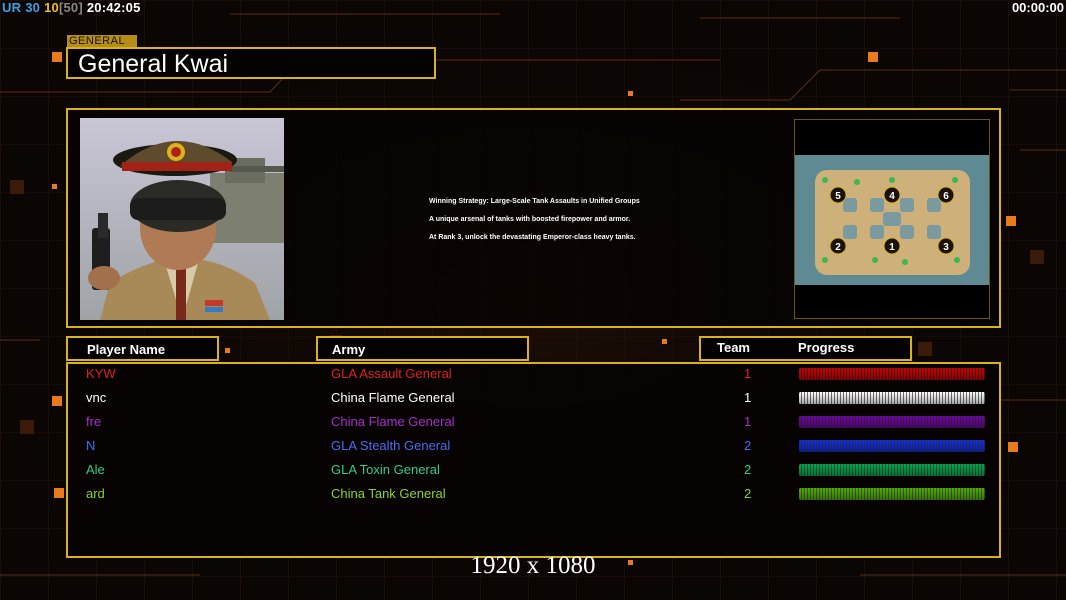 The image size is (1066, 600). What do you see at coordinates (102, 41) in the screenshot?
I see `general-tag: GENERAL` at bounding box center [102, 41].